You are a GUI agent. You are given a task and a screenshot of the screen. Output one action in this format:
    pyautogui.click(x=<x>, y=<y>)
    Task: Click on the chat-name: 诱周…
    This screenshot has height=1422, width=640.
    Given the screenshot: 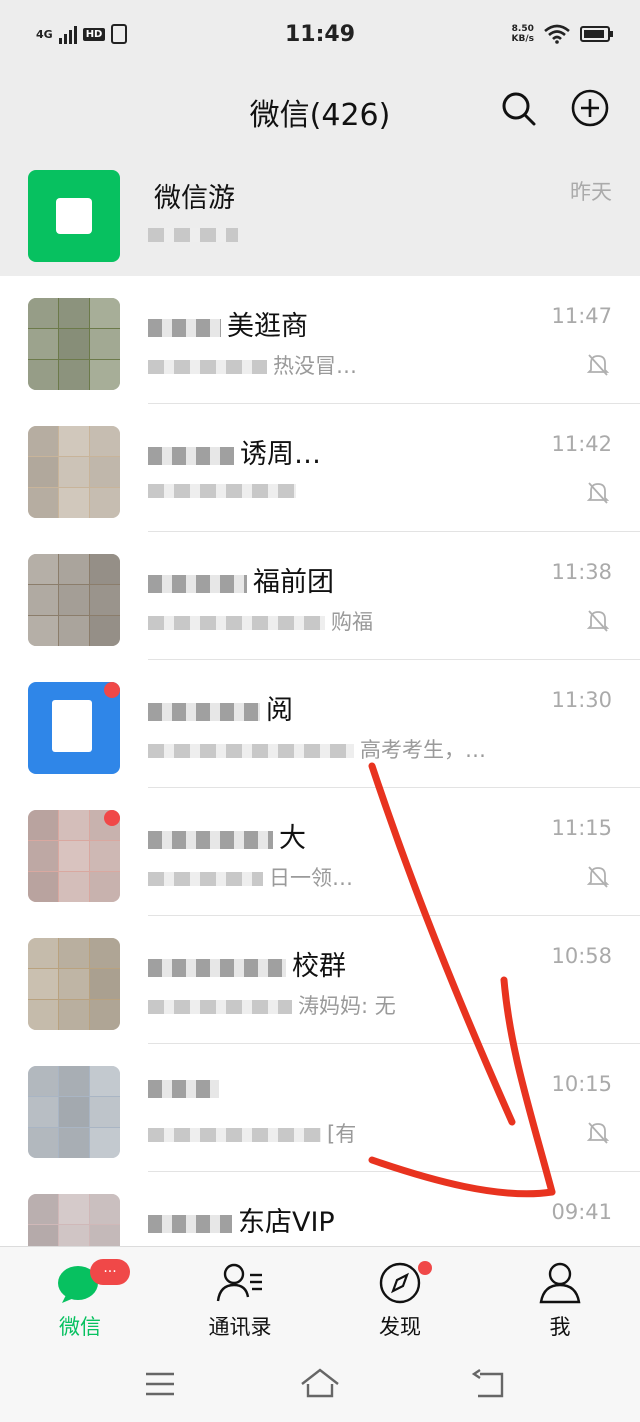 What is the action you would take?
    pyautogui.click(x=234, y=451)
    